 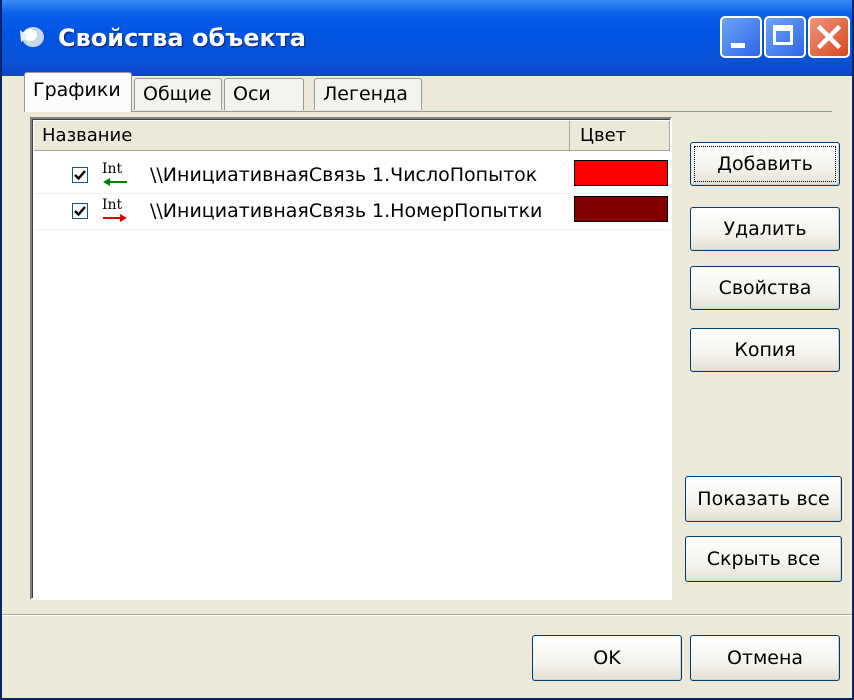 What do you see at coordinates (178, 94) in the screenshot?
I see `tab-general: Общие` at bounding box center [178, 94].